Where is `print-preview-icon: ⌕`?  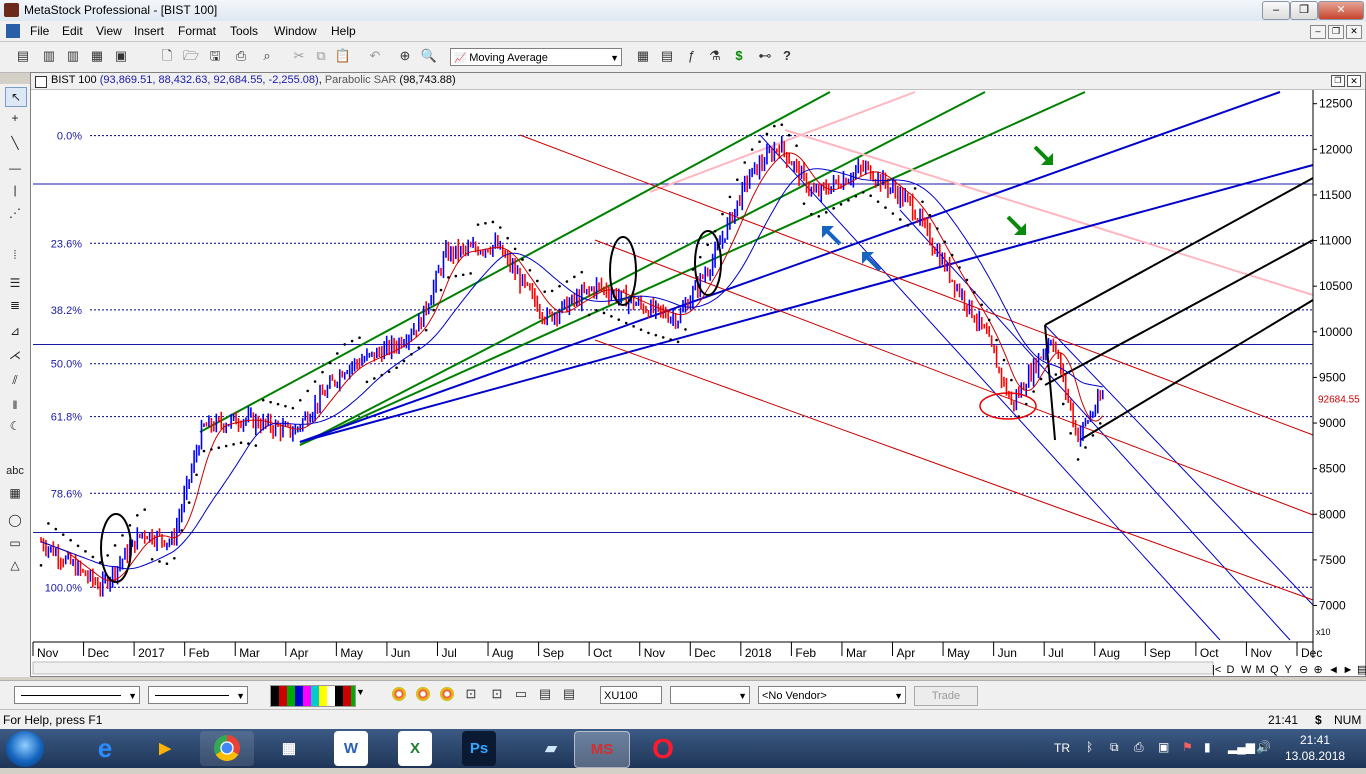
print-preview-icon: ⌕ is located at coordinates (267, 56).